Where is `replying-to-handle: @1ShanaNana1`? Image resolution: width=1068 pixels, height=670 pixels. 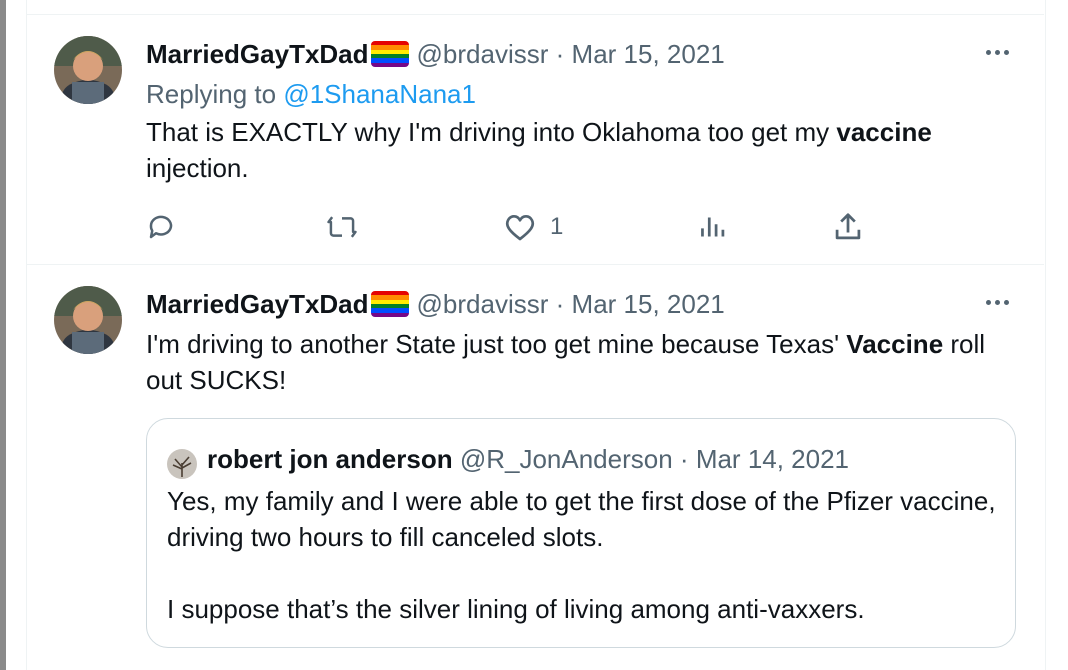
replying-to-handle: @1ShanaNana1 is located at coordinates (379, 94).